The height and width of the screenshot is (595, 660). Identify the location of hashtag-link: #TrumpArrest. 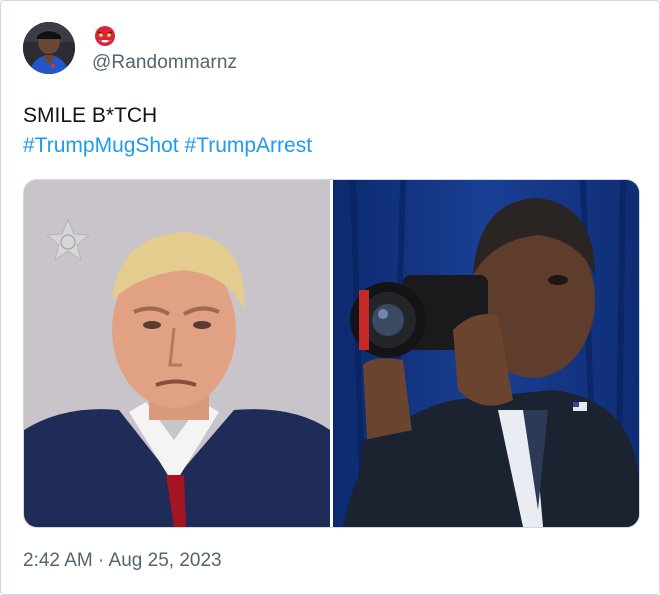
(248, 145).